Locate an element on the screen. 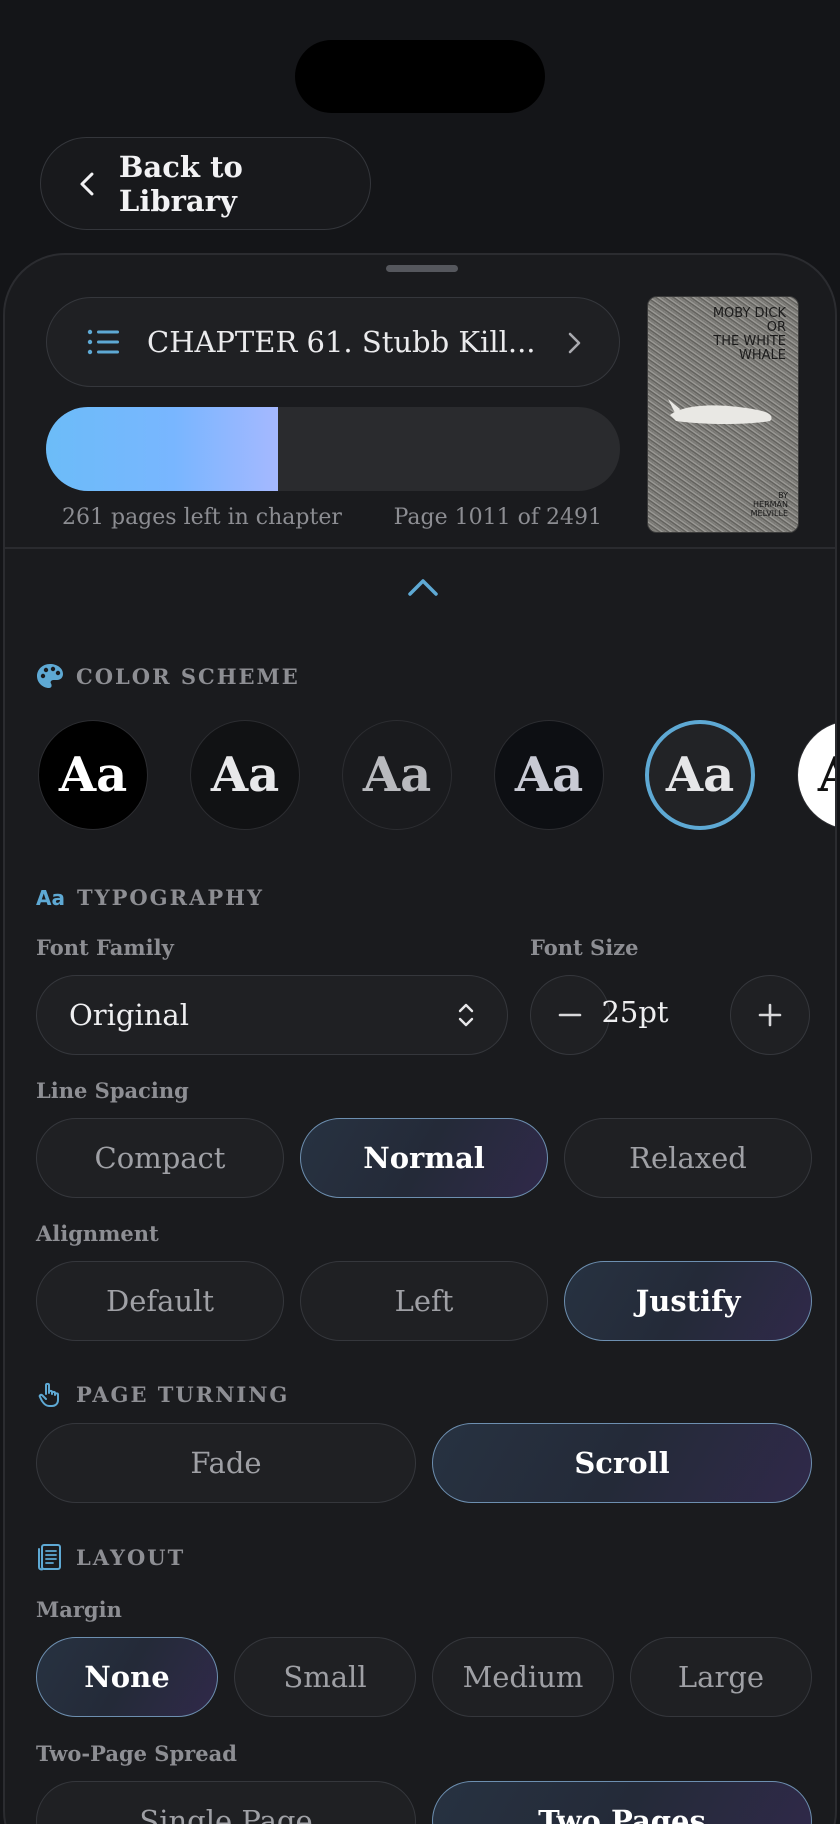  font-family-value: Original is located at coordinates (129, 1015).